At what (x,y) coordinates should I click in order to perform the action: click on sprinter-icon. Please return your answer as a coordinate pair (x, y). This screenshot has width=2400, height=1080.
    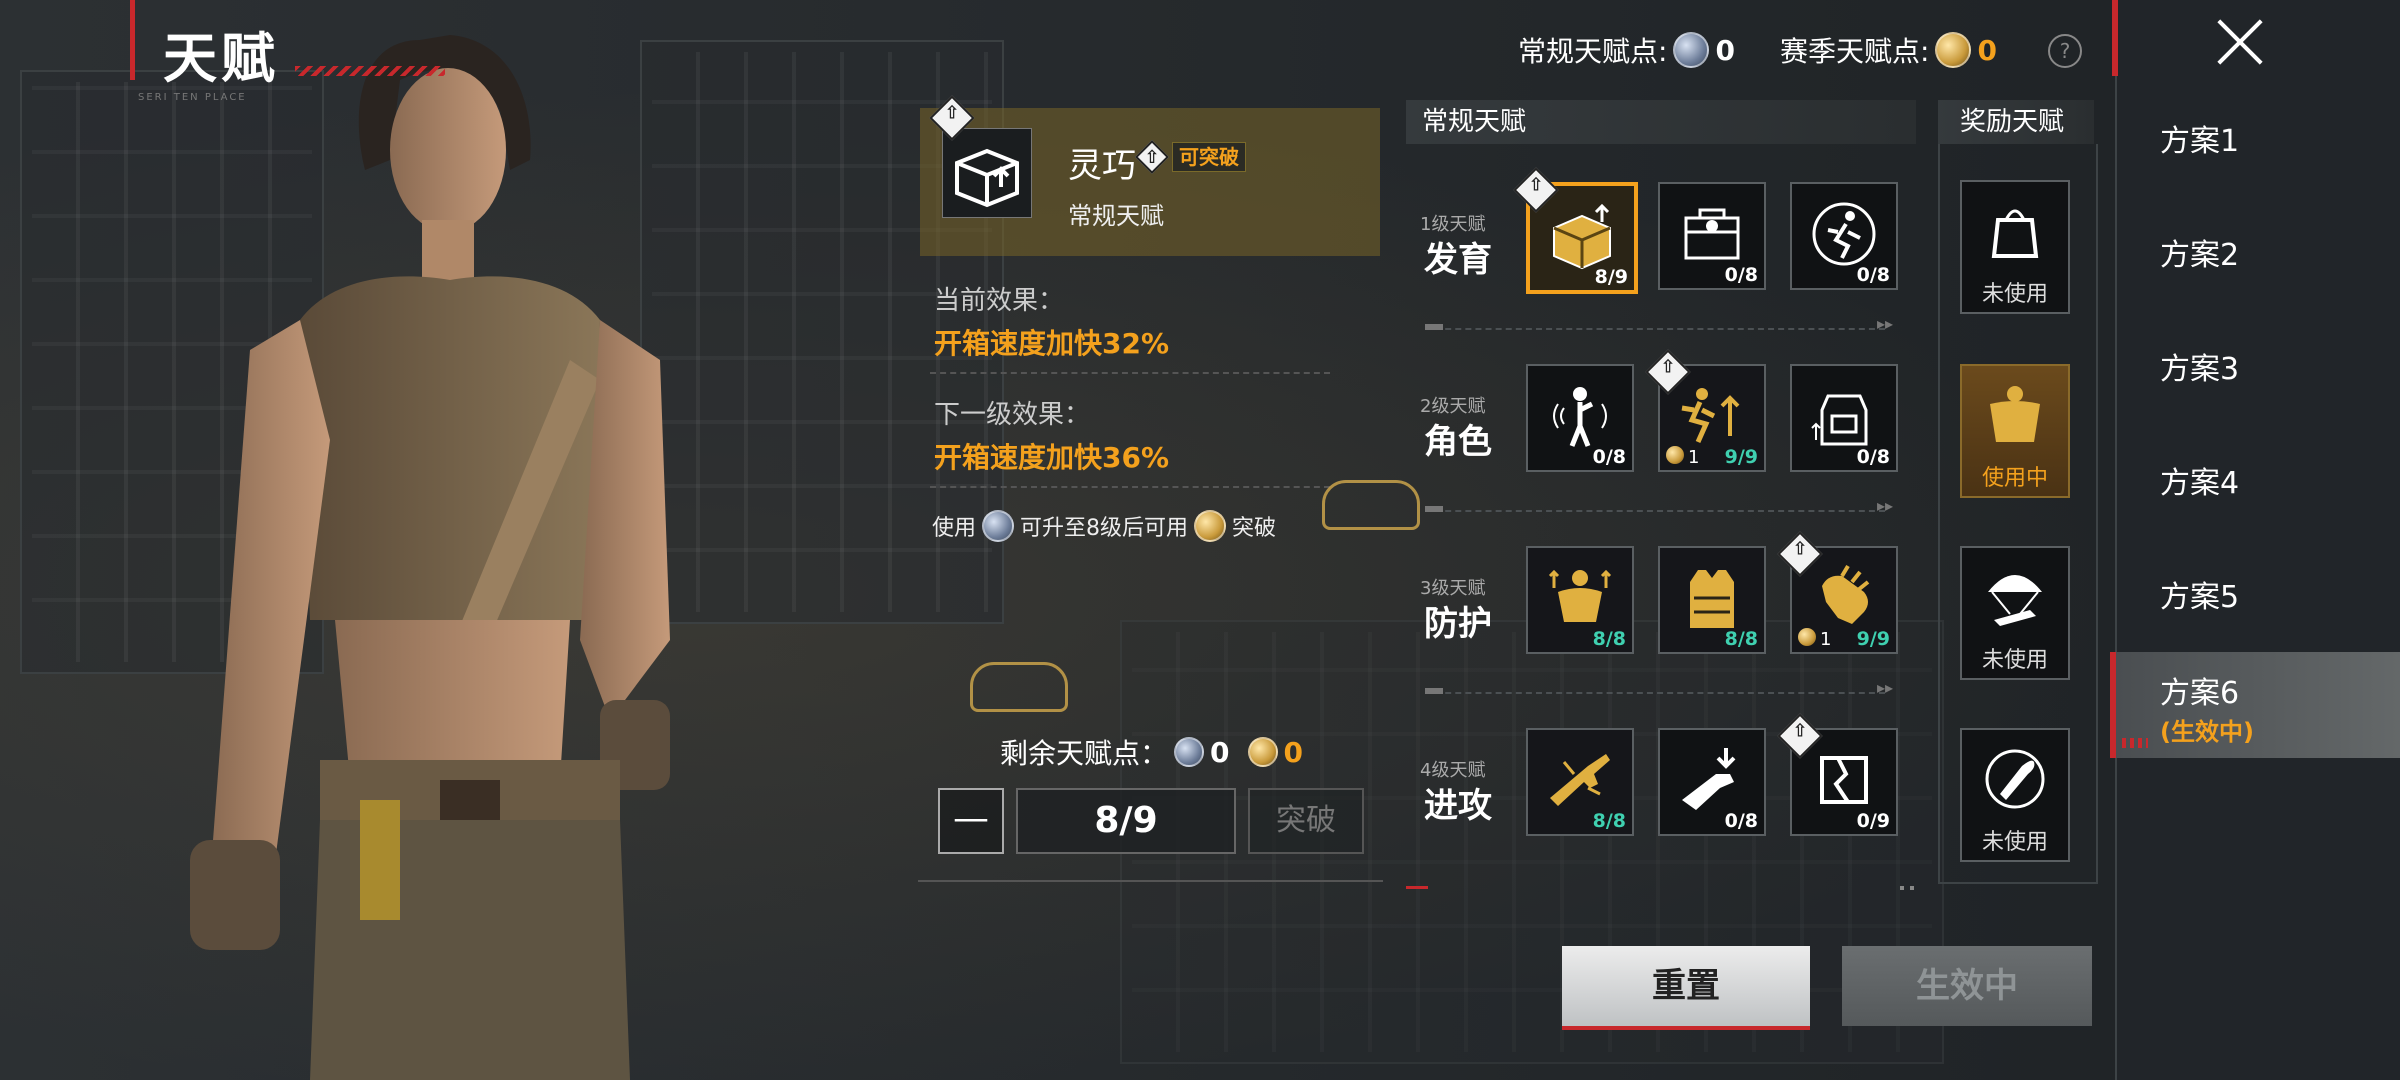
    Looking at the image, I should click on (1844, 234).